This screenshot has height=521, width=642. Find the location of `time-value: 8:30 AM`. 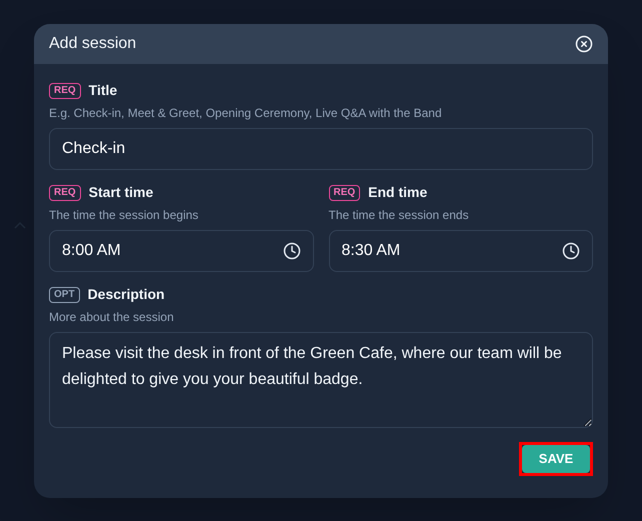

time-value: 8:30 AM is located at coordinates (371, 251).